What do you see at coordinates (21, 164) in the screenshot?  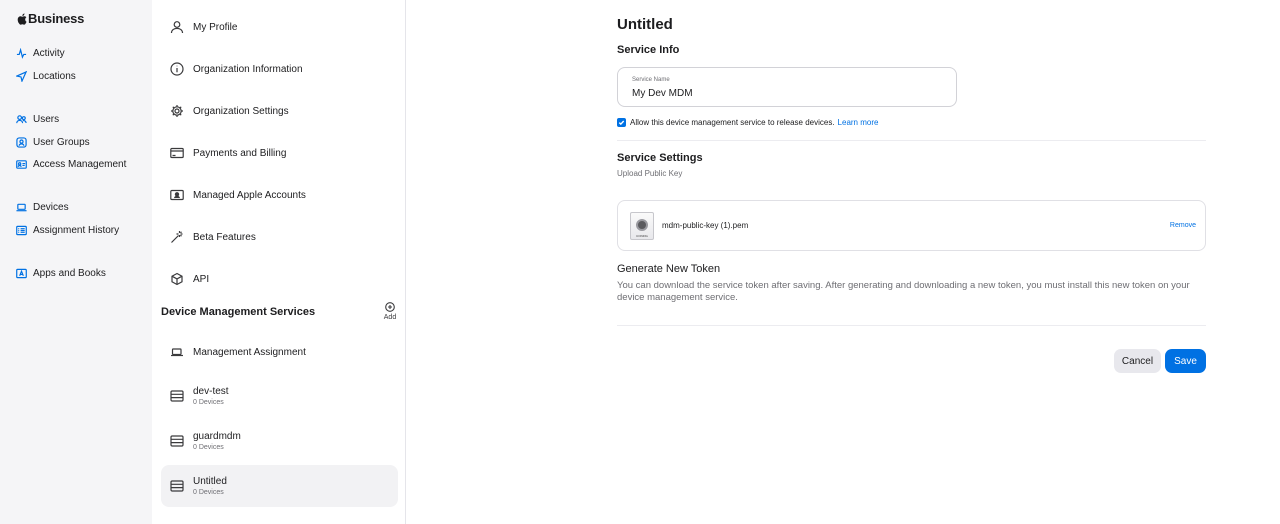 I see `id-card-icon` at bounding box center [21, 164].